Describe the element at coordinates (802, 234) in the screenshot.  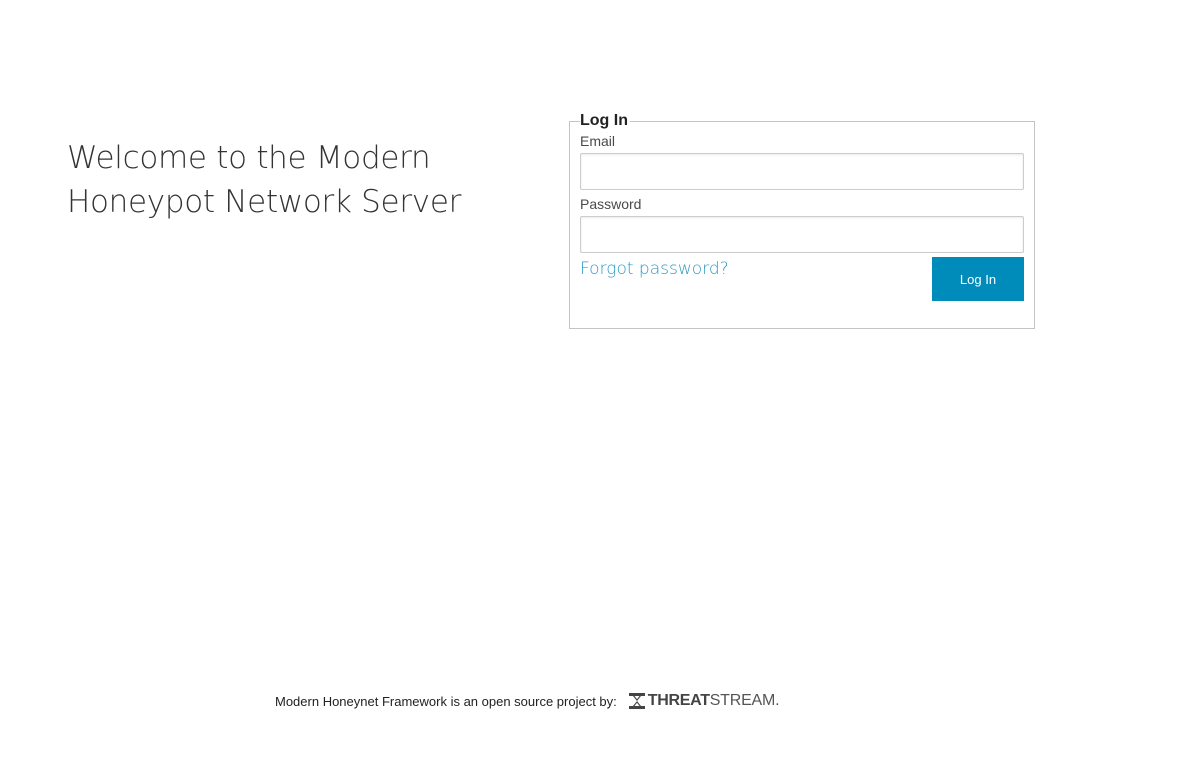
I see `password-field` at that location.